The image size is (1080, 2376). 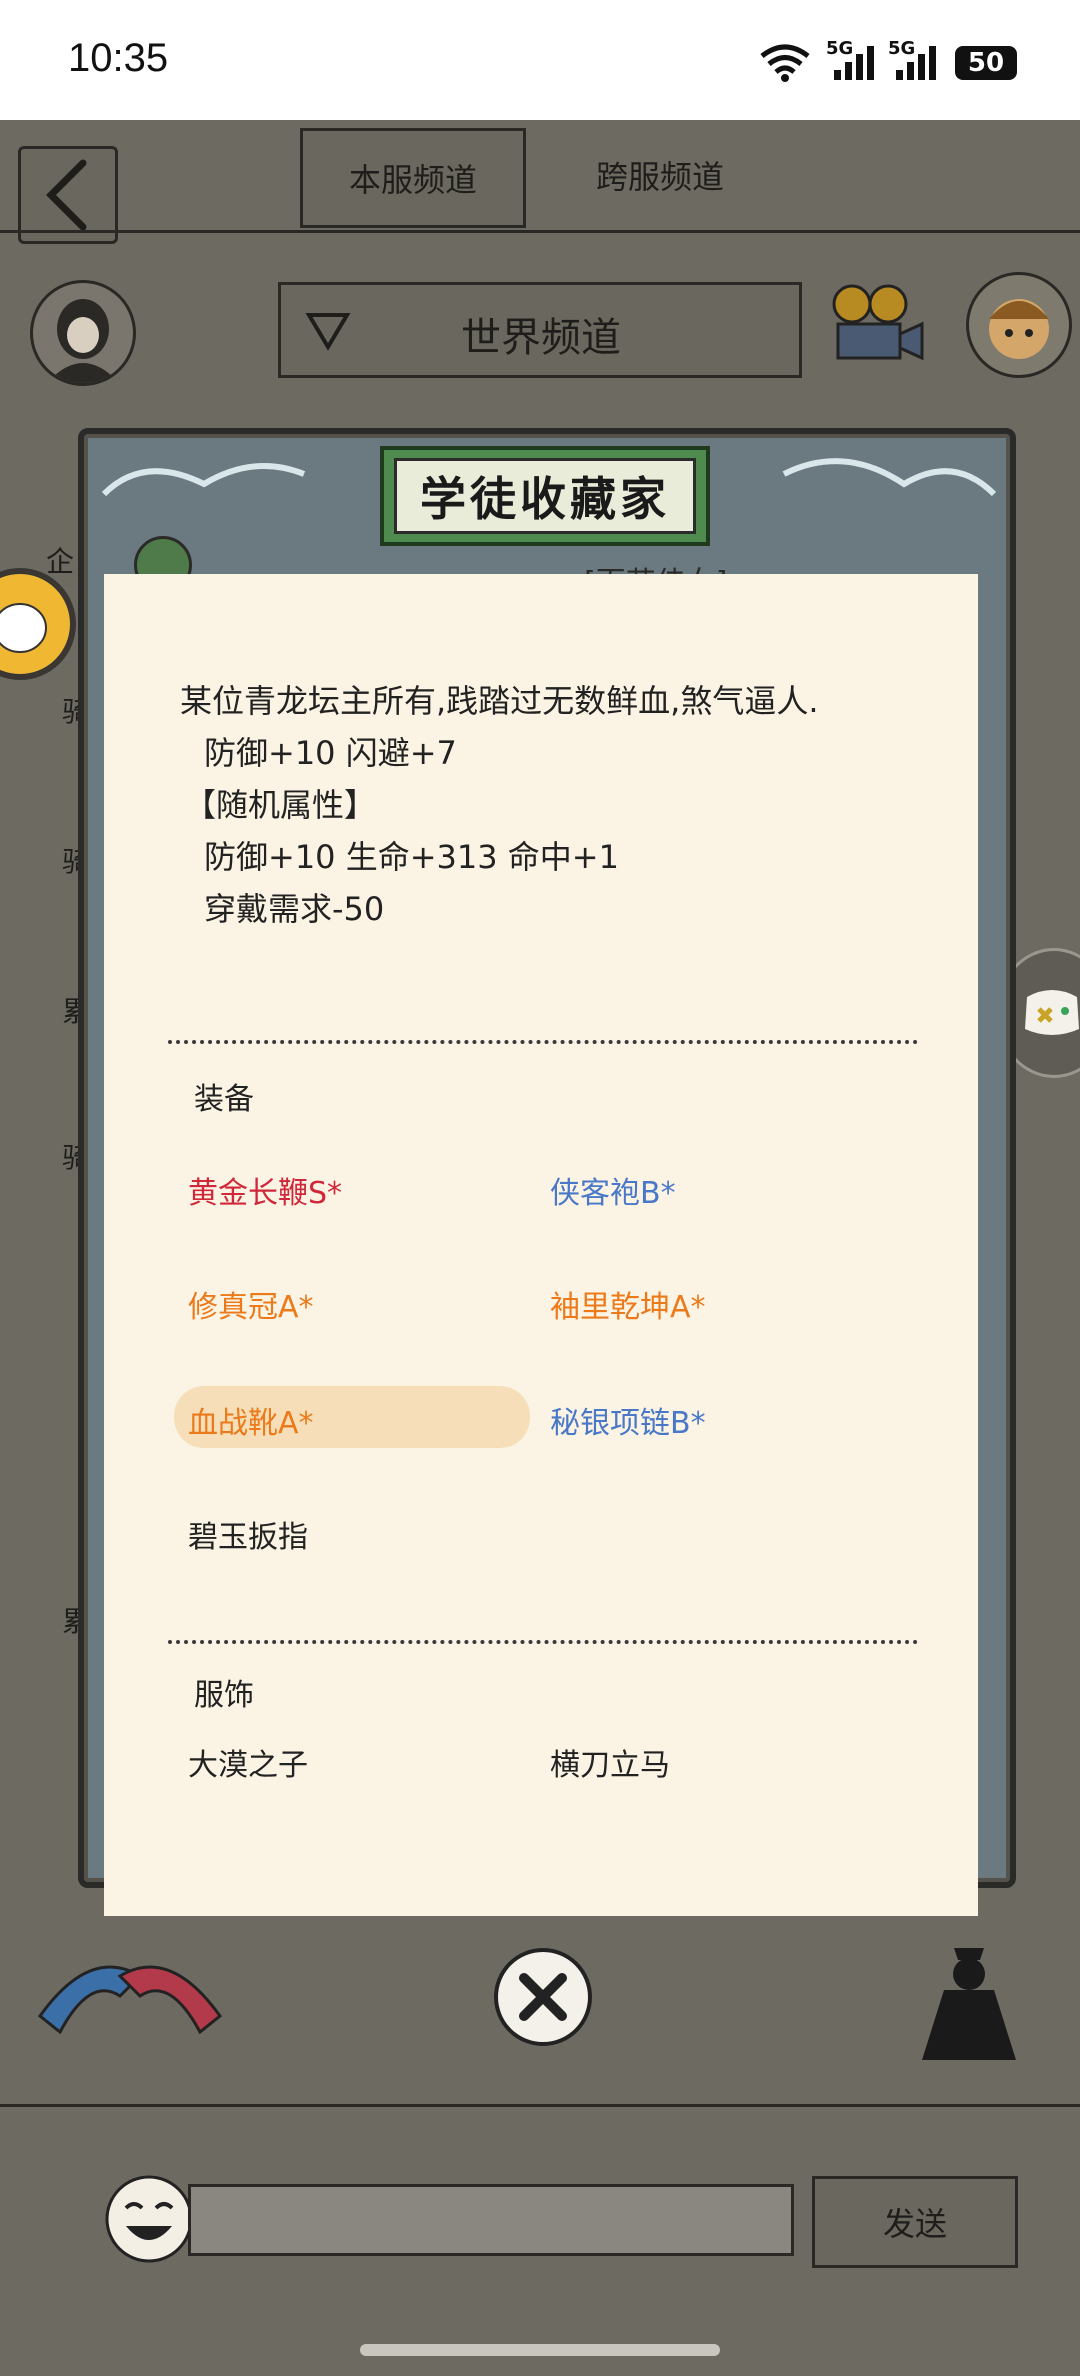 What do you see at coordinates (878, 324) in the screenshot?
I see `video-camera-icon` at bounding box center [878, 324].